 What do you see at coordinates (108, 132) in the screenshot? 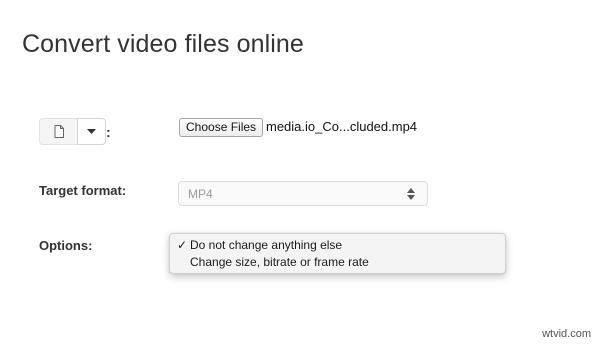
I see `source-colon: :` at bounding box center [108, 132].